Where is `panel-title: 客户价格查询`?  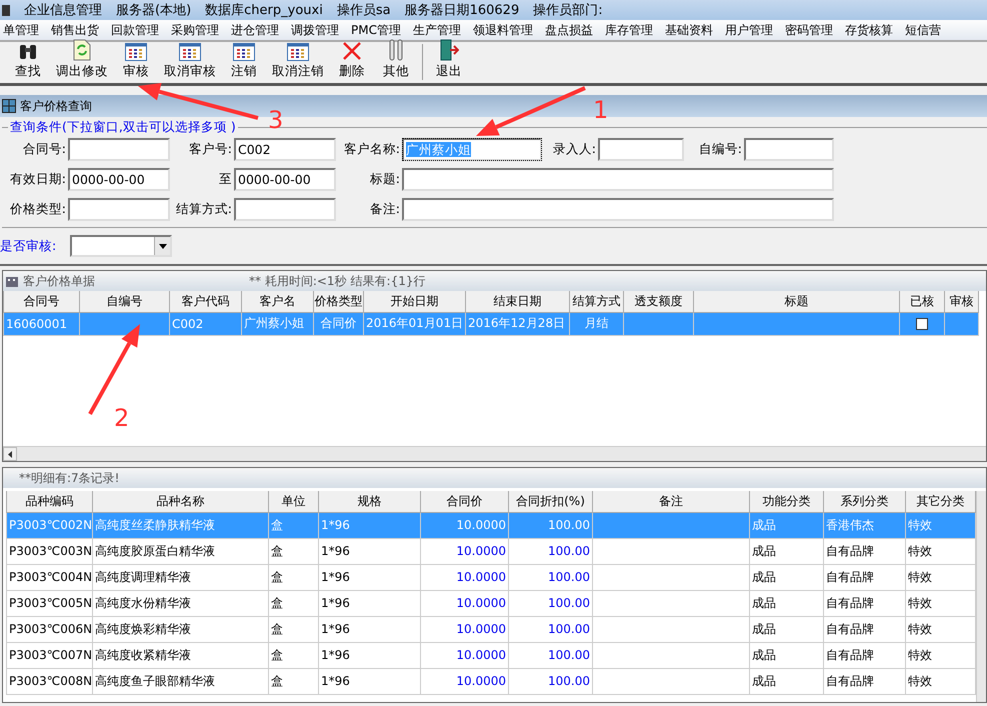
panel-title: 客户价格查询 is located at coordinates (56, 106).